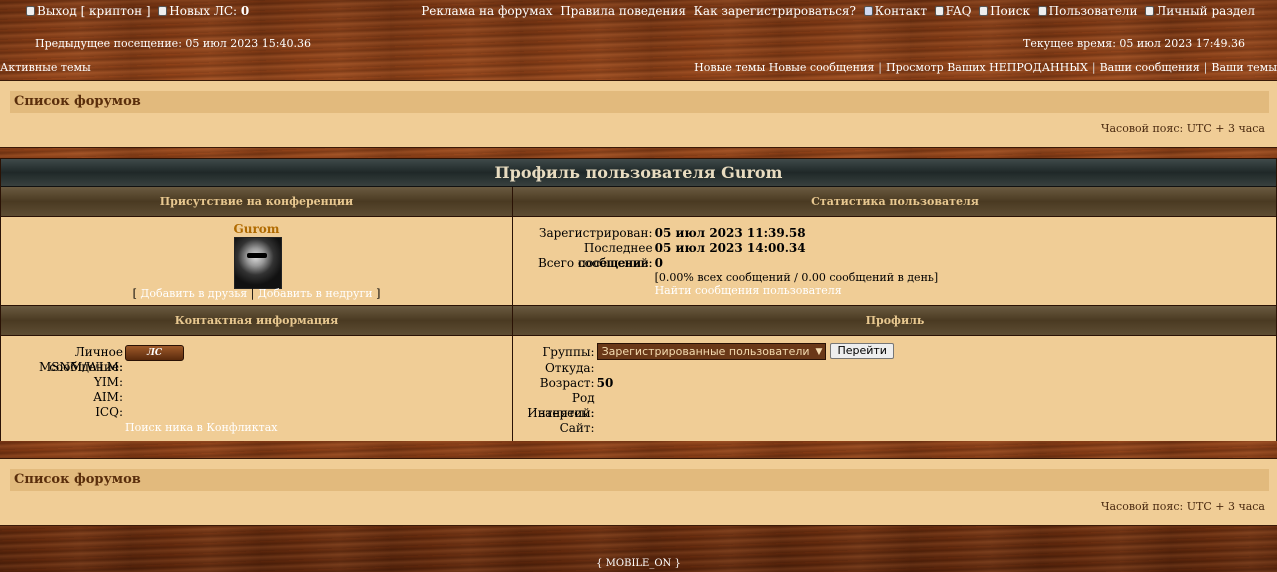 The image size is (1277, 572). Describe the element at coordinates (1042, 11) in the screenshot. I see `users-icon` at that location.